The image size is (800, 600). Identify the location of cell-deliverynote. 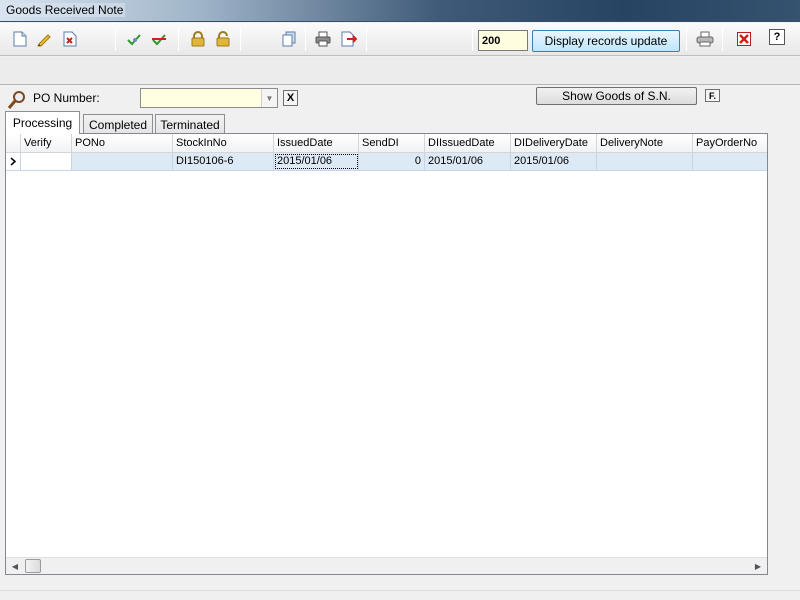
(645, 161).